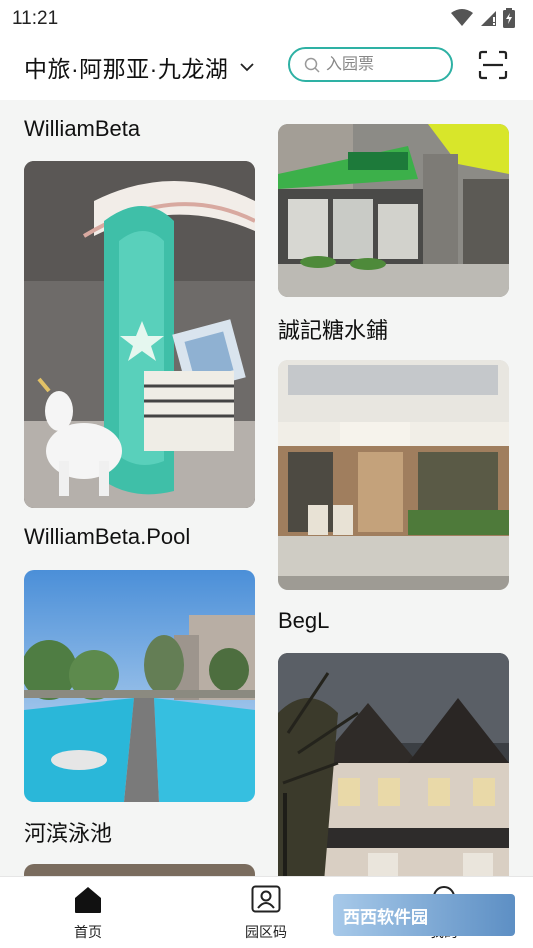 The height and width of the screenshot is (948, 533). I want to click on left-card-4-photo-clipped, so click(139, 870).